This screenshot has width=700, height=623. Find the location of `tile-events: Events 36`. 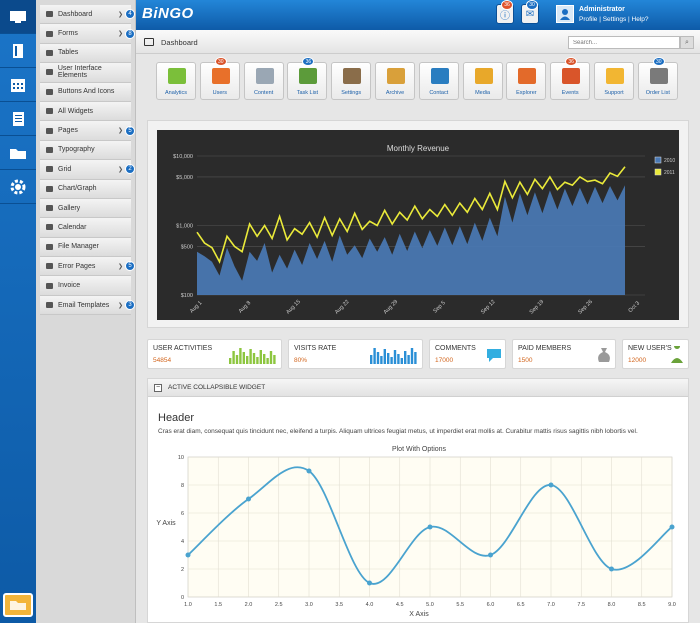

tile-events: Events 36 is located at coordinates (570, 78).